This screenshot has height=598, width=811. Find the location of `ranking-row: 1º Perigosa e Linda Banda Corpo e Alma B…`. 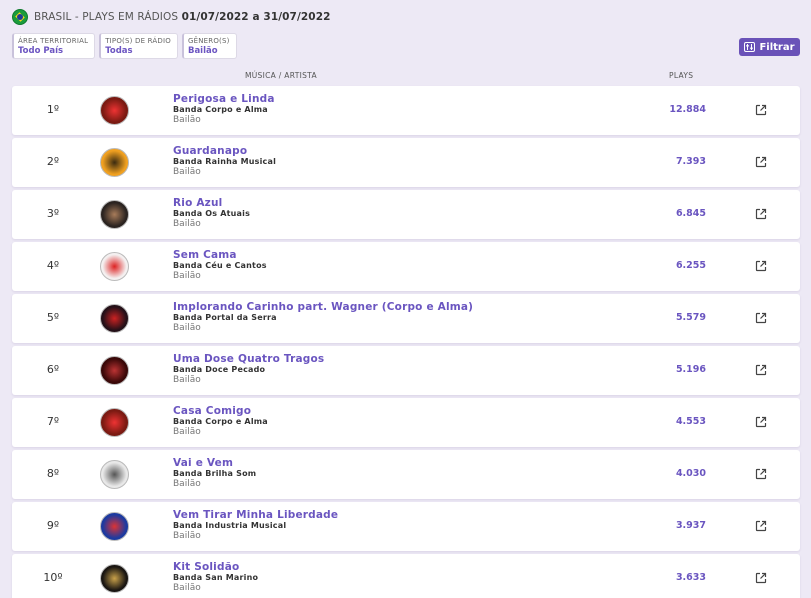

ranking-row: 1º Perigosa e Linda Banda Corpo e Alma B… is located at coordinates (406, 110).